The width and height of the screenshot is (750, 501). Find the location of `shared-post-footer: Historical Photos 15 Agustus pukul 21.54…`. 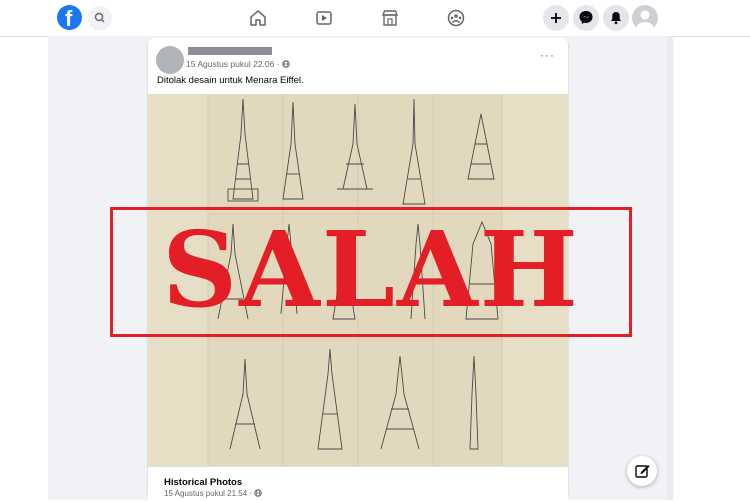

shared-post-footer: Historical Photos 15 Agustus pukul 21.54… is located at coordinates (358, 483).